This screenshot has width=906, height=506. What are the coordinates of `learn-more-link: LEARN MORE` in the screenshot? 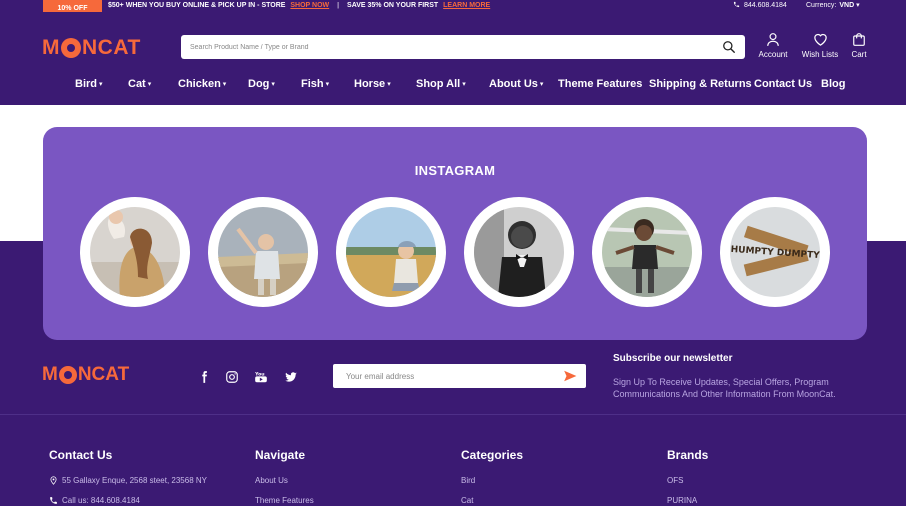 It's located at (466, 5).